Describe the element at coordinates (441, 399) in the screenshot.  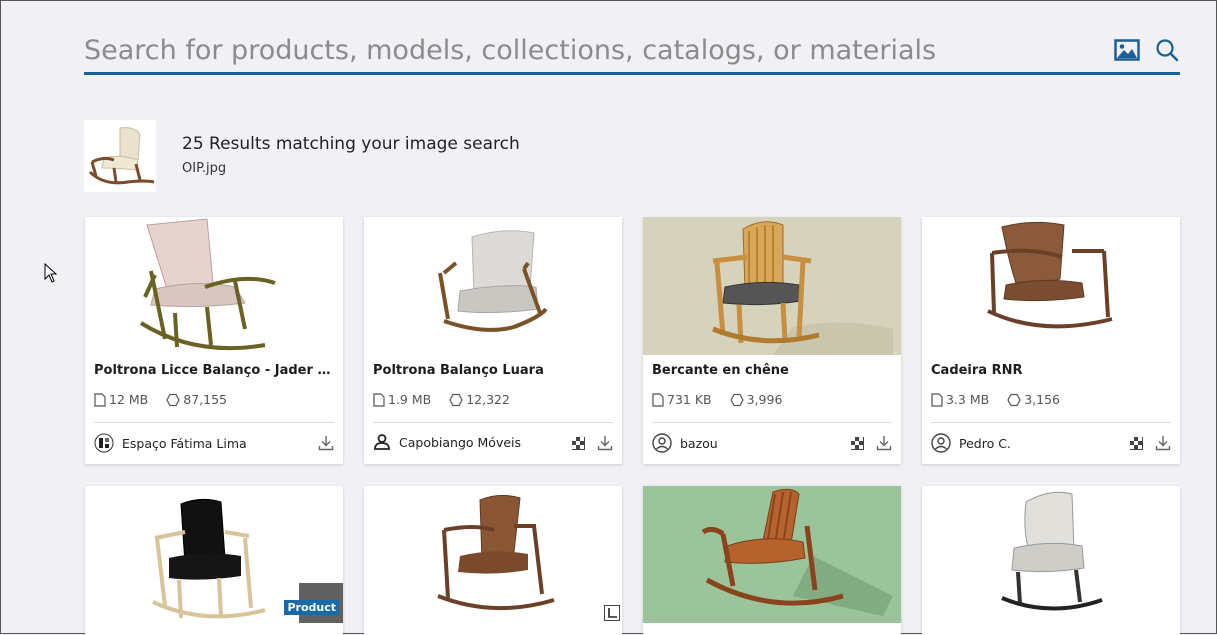
I see `result-meta: 1.9 MB 12,322` at that location.